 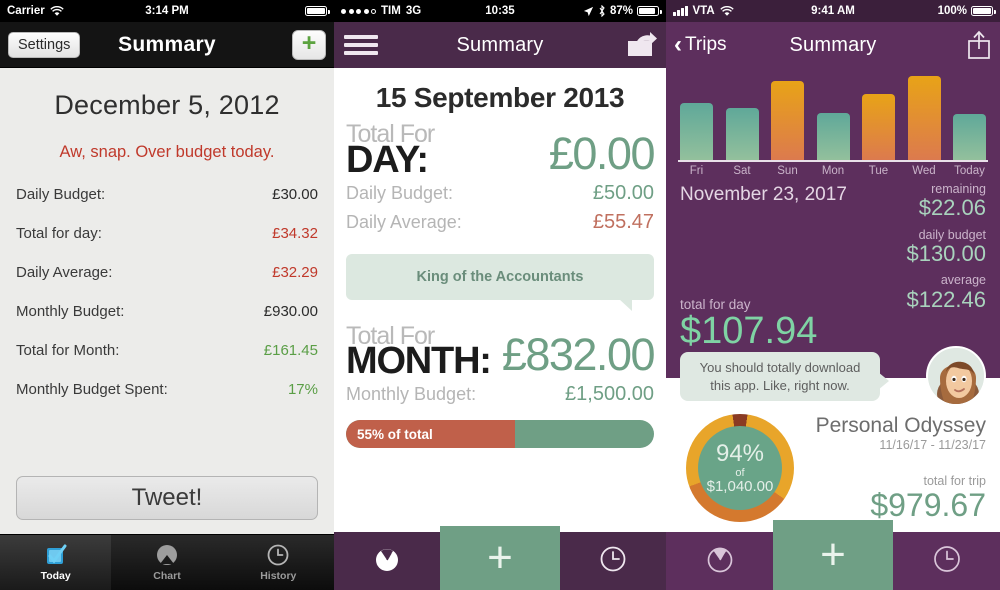 What do you see at coordinates (696, 171) in the screenshot?
I see `chart-x-label: Fri` at bounding box center [696, 171].